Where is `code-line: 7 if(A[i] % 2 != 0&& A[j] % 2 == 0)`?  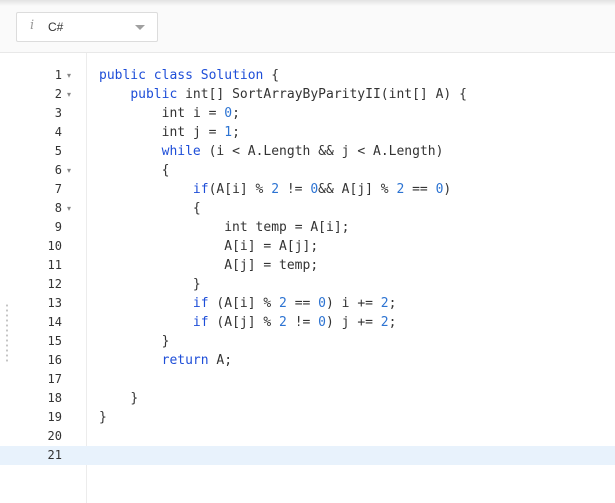
code-line: 7 if(A[i] % 2 != 0&& A[j] % 2 == 0) is located at coordinates (307, 189).